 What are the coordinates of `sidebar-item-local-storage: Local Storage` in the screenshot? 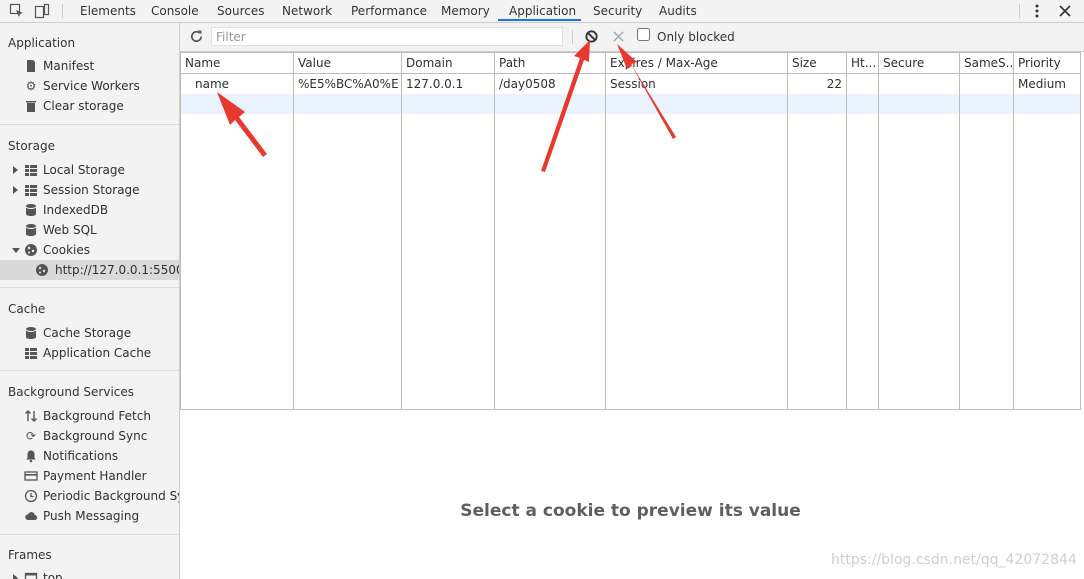 It's located at (89, 170).